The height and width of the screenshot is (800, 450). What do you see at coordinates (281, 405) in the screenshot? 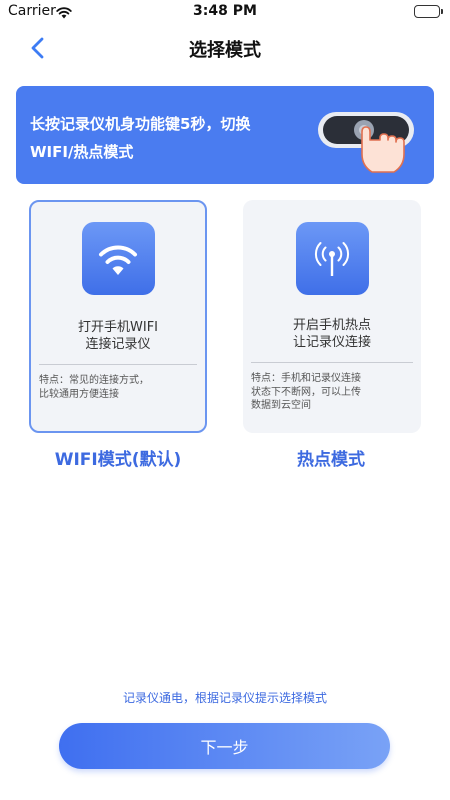
I see `hotspot-feature-line3: 数据到云空间` at bounding box center [281, 405].